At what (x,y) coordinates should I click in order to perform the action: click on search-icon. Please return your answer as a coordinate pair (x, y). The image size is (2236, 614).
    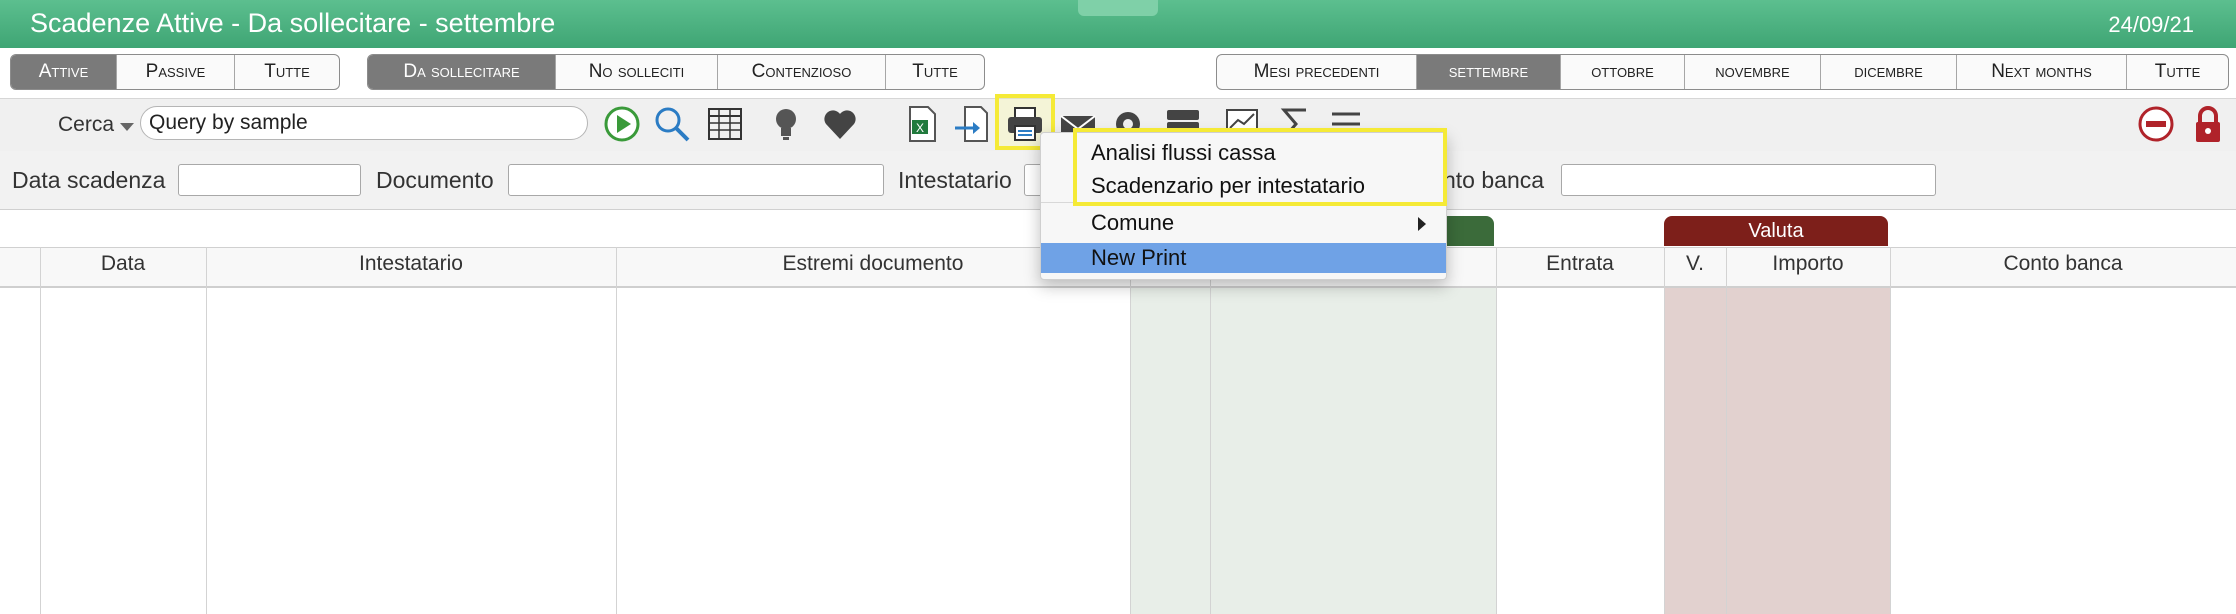
    Looking at the image, I should click on (672, 124).